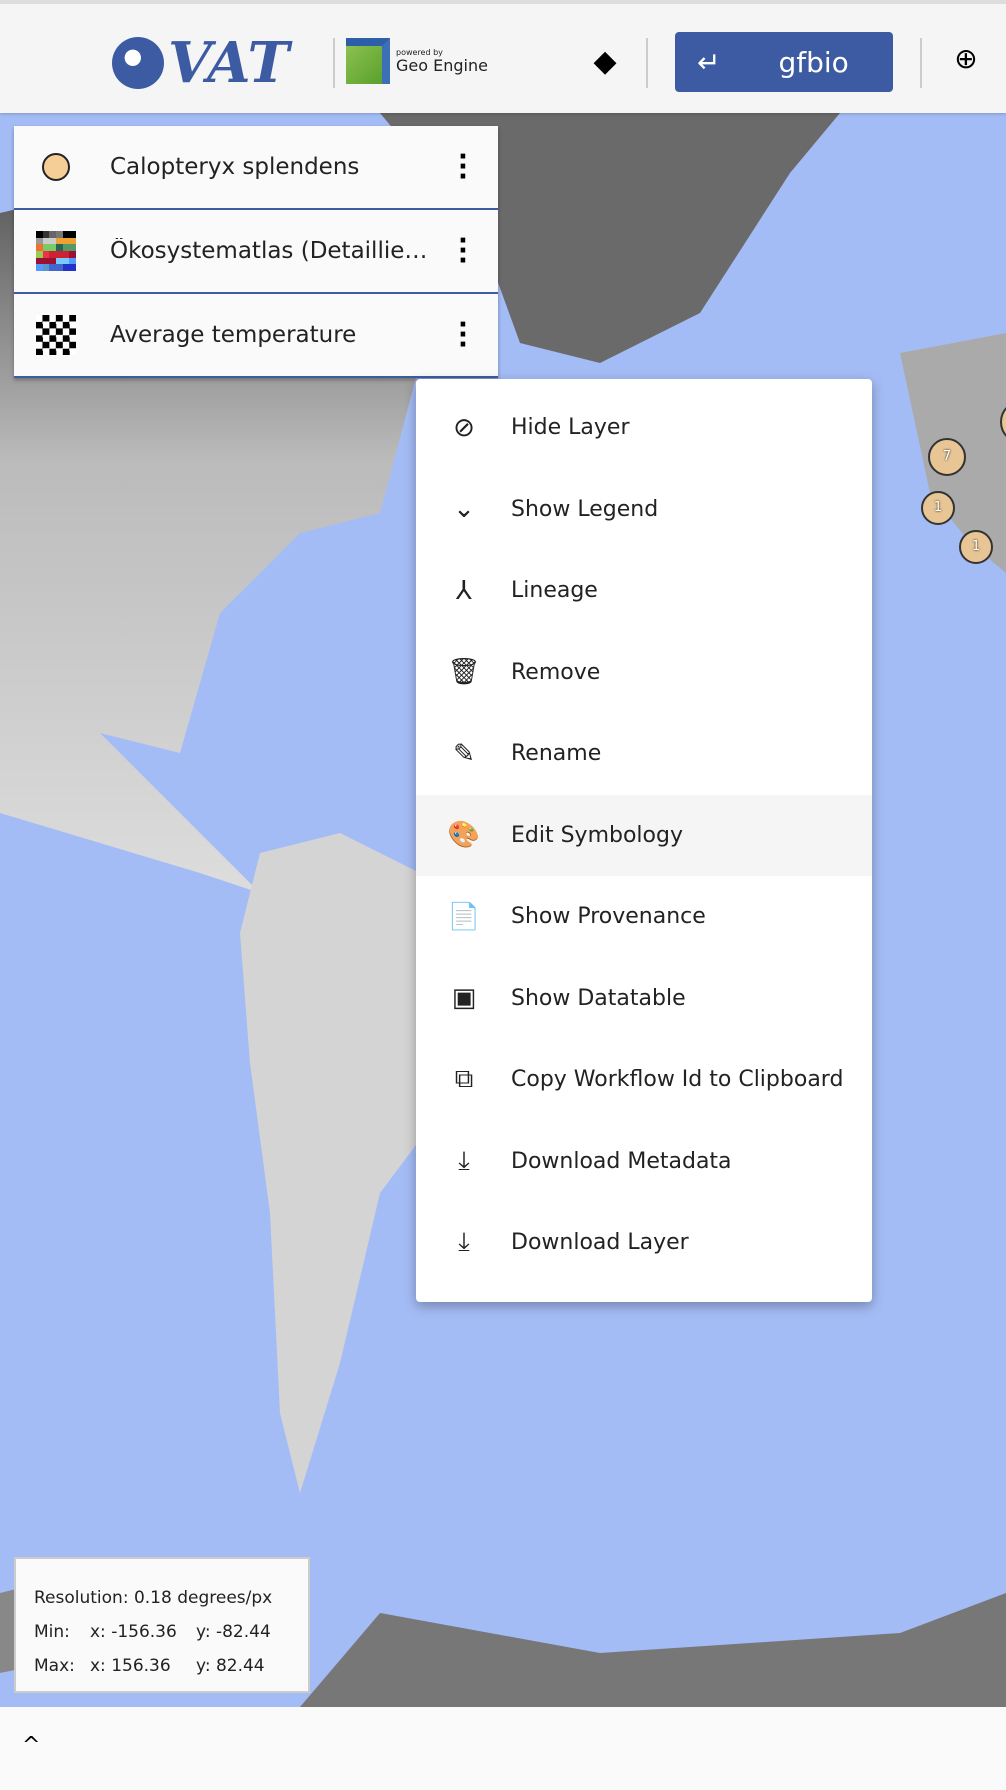 The image size is (1006, 1790). What do you see at coordinates (464, 753) in the screenshot?
I see `pencil-icon: ✎` at bounding box center [464, 753].